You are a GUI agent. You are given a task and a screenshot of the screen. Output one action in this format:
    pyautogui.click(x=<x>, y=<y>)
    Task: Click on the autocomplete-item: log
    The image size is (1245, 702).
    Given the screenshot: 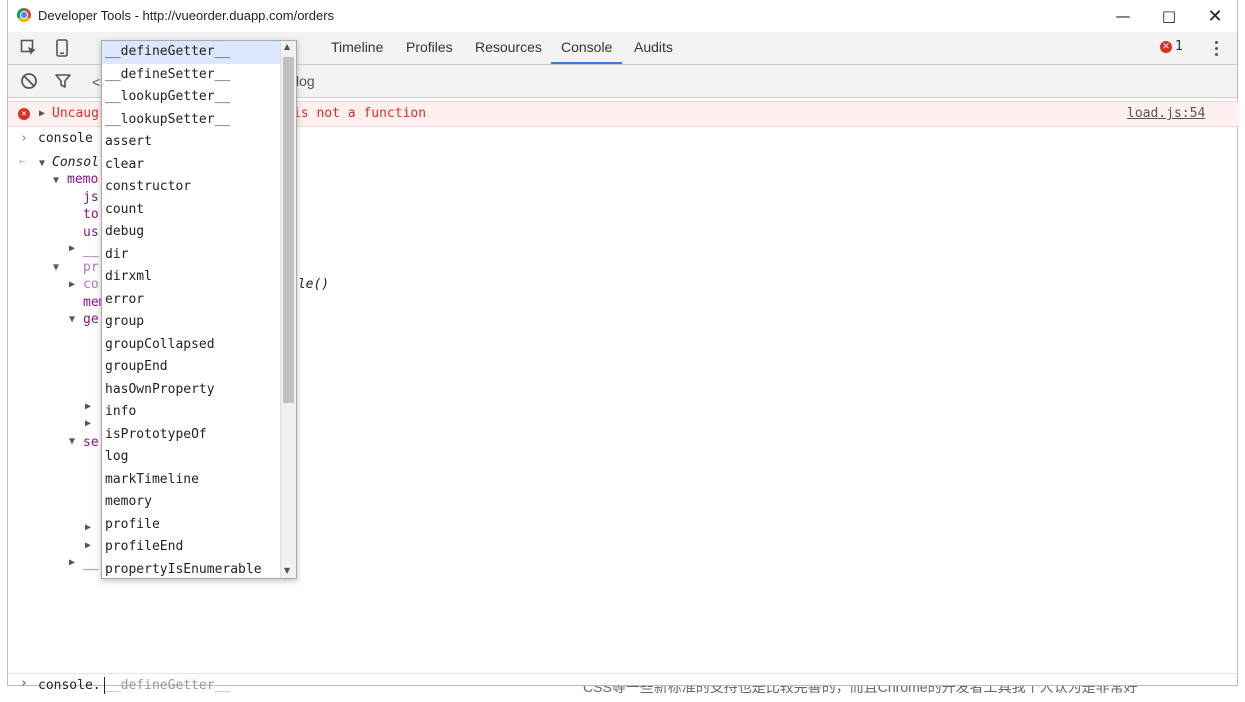 What is the action you would take?
    pyautogui.click(x=199, y=457)
    